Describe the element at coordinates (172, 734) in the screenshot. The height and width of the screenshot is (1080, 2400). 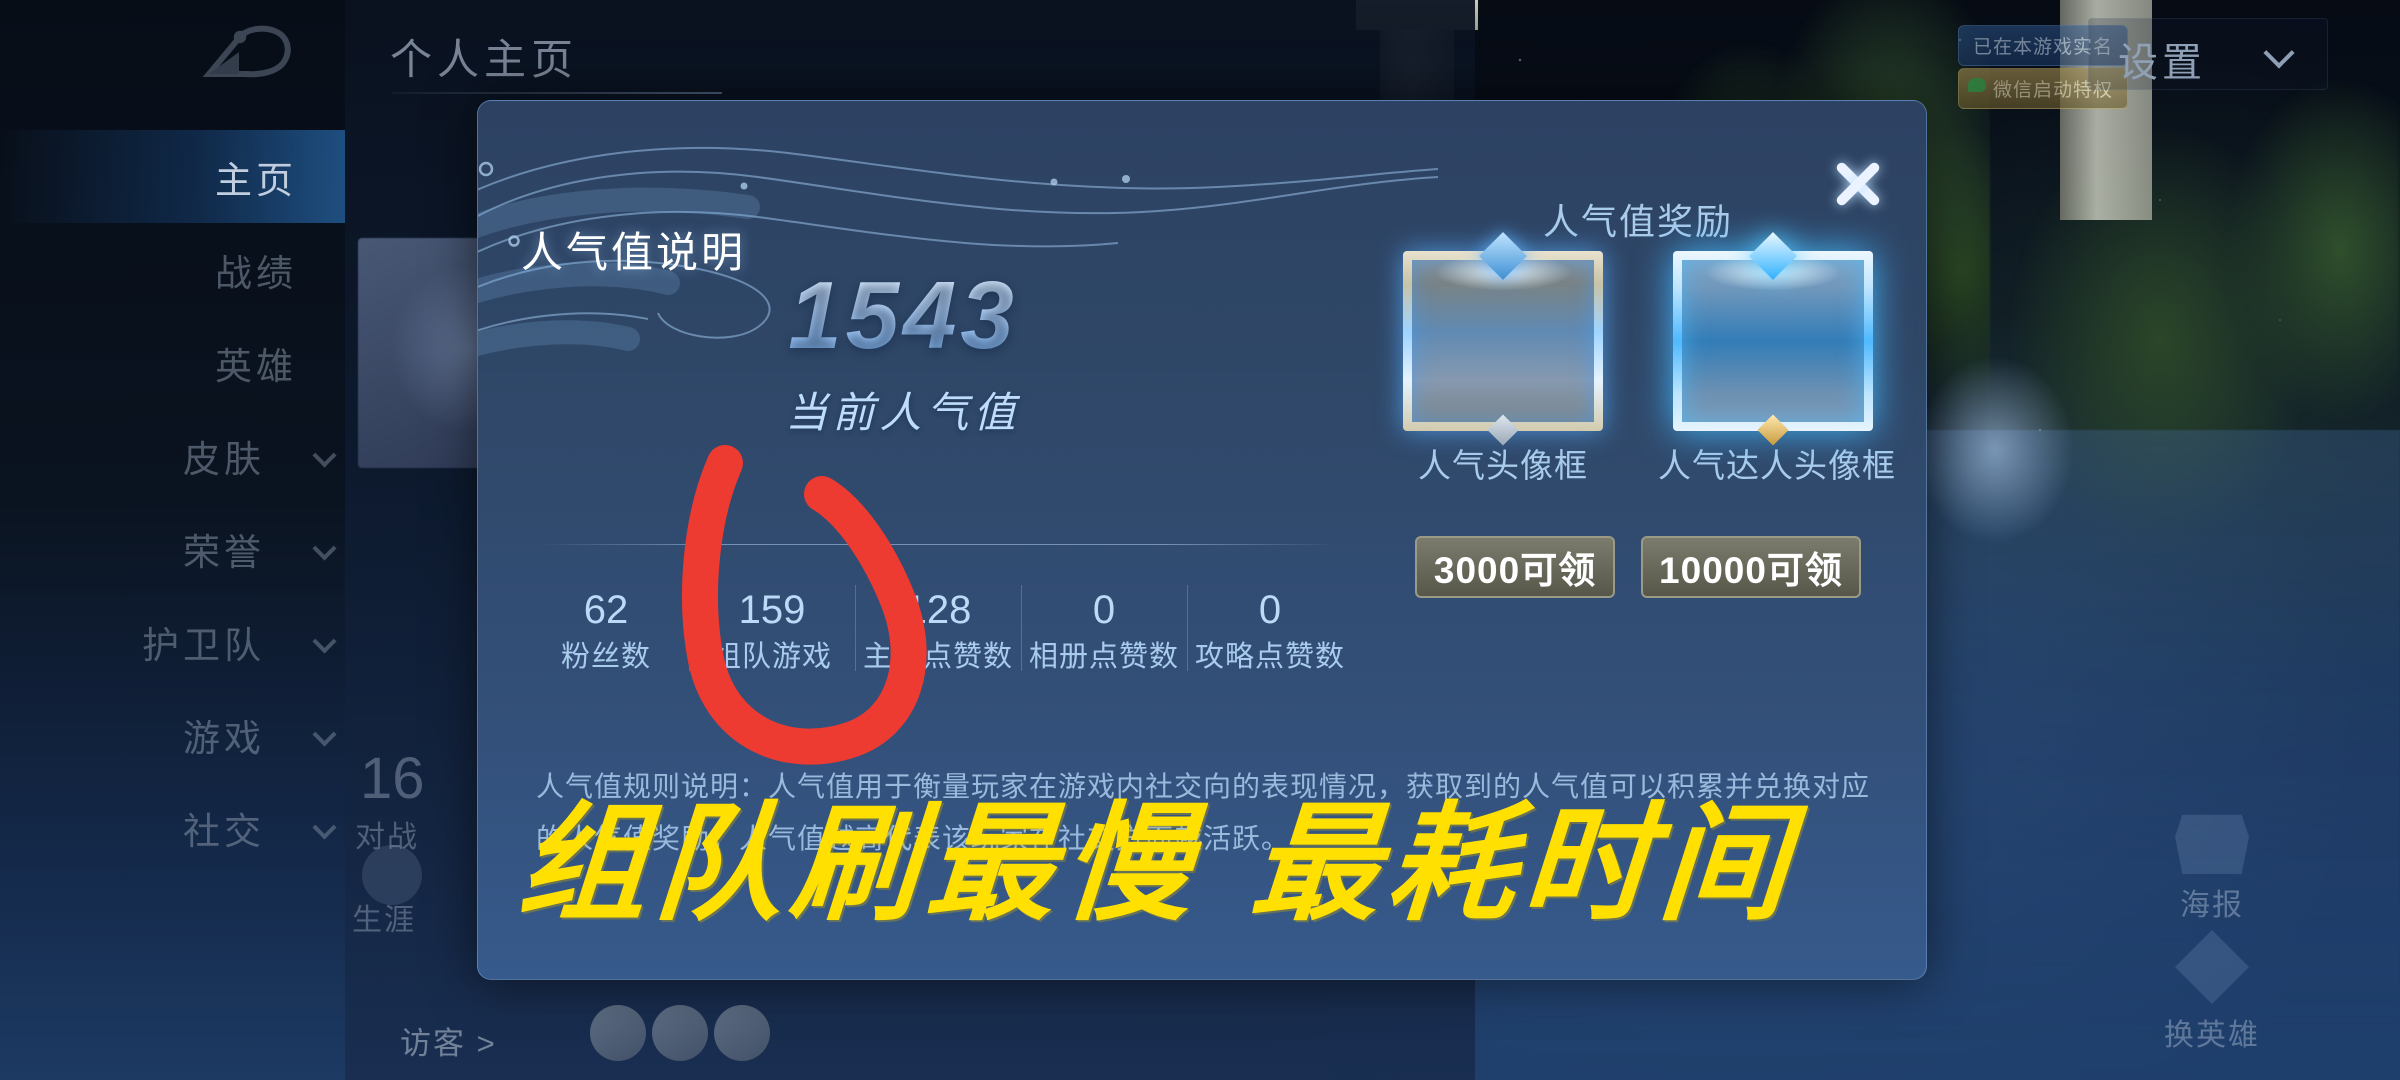
I see `sidebar-item-6: 游戏` at that location.